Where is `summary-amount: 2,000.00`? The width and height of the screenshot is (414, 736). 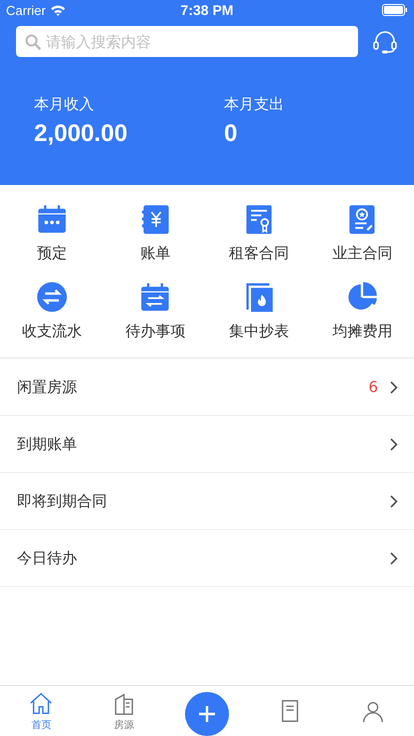 summary-amount: 2,000.00 is located at coordinates (81, 134).